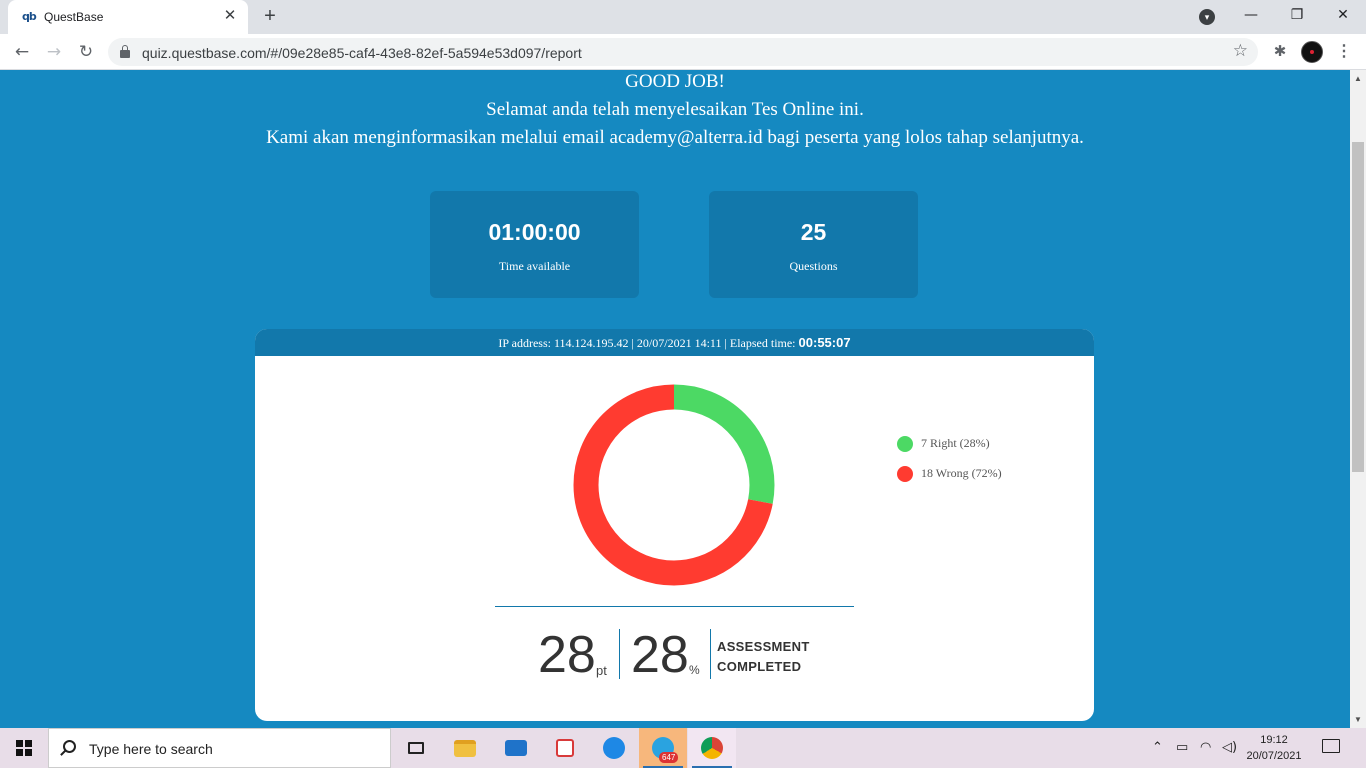  Describe the element at coordinates (1240, 51) in the screenshot. I see `bookmark-star-icon: ☆` at that location.